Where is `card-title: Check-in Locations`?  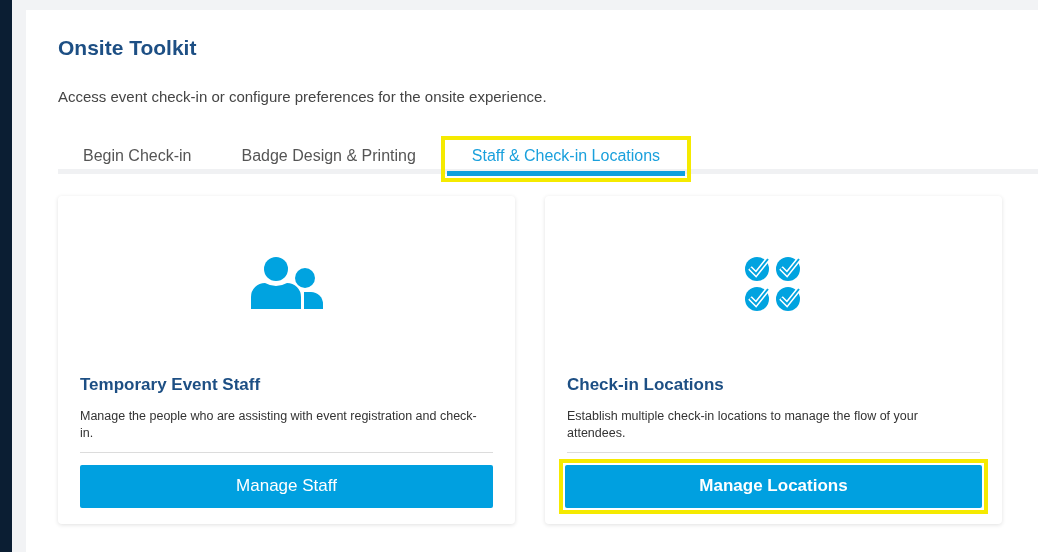 card-title: Check-in Locations is located at coordinates (645, 385).